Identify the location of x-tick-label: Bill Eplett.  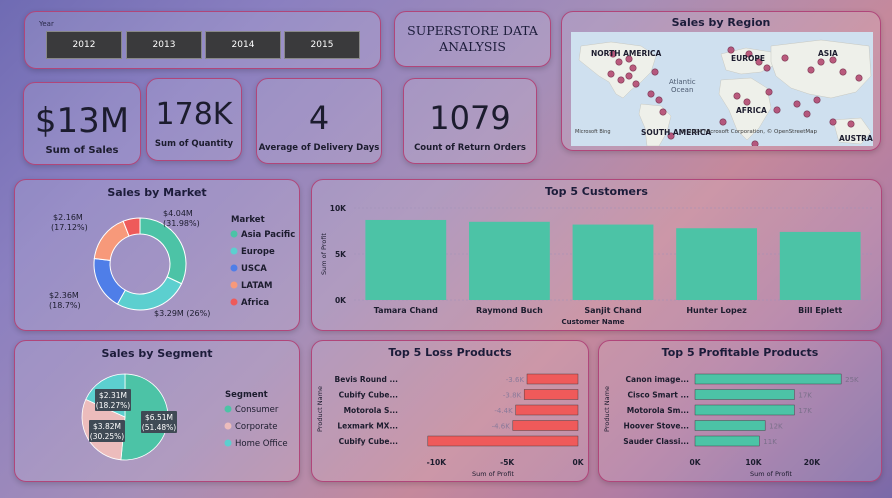
(820, 310).